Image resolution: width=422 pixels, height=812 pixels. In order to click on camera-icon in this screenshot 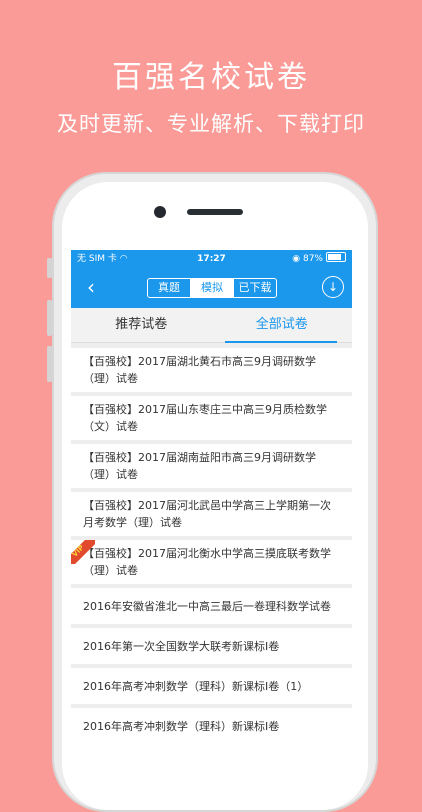, I will do `click(160, 212)`.